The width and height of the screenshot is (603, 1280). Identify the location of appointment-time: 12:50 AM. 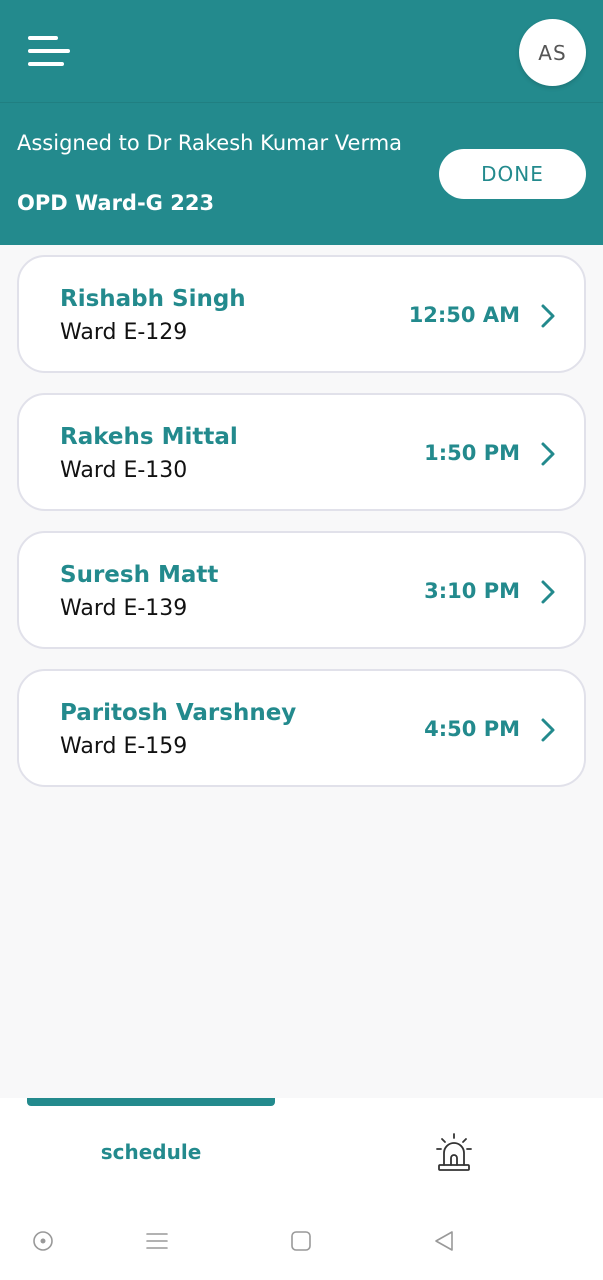
(464, 315).